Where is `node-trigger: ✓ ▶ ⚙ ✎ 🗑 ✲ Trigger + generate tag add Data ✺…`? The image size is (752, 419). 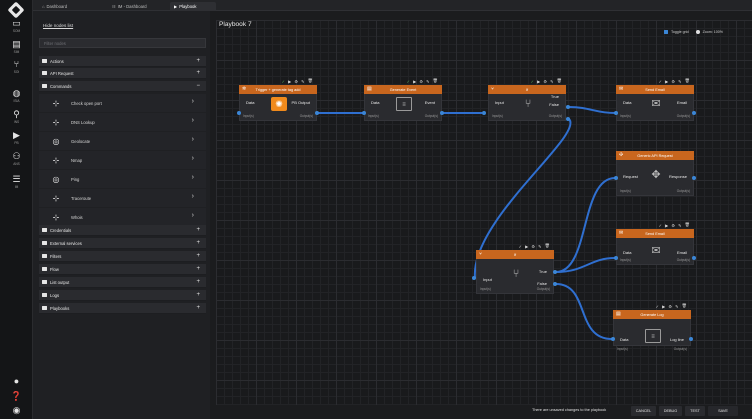
node-trigger: ✓ ▶ ⚙ ✎ 🗑 ✲ Trigger + generate tag add Data ✺… is located at coordinates (278, 99).